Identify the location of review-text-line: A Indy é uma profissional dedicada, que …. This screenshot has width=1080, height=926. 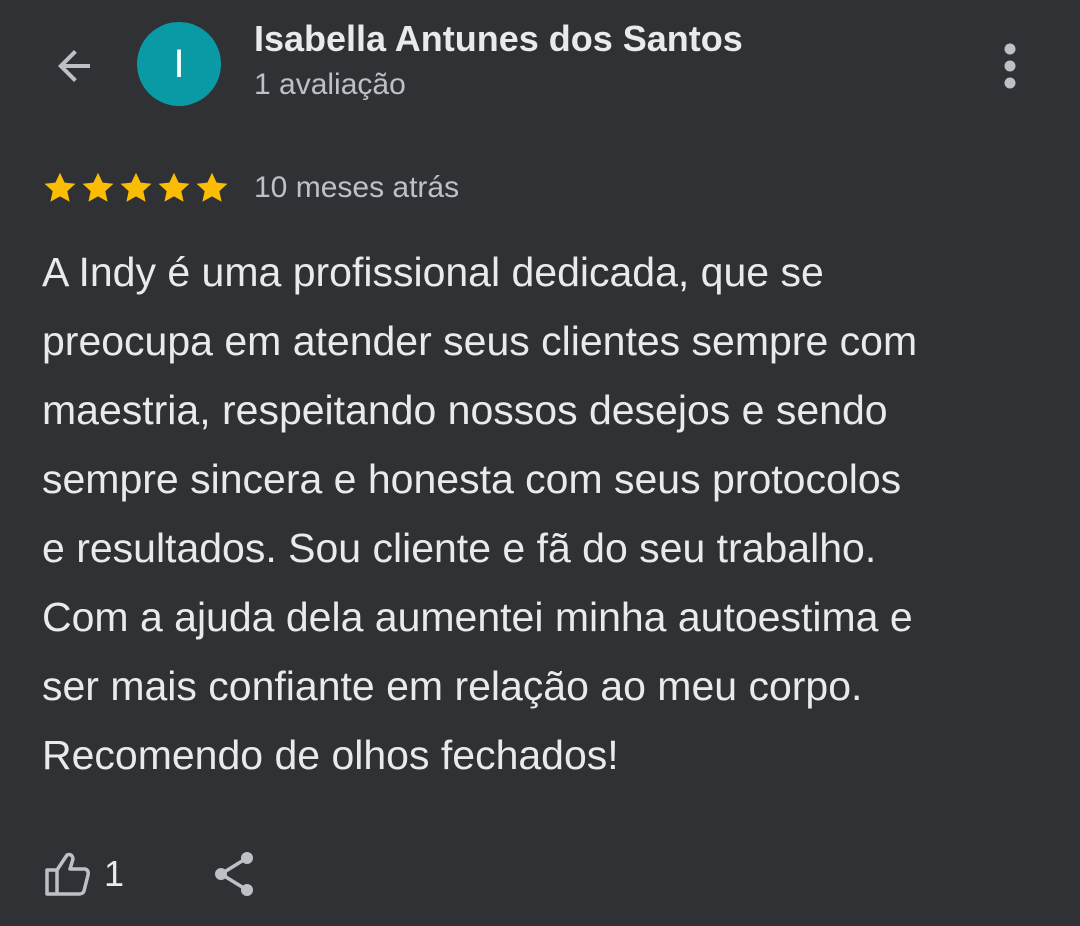
(433, 272).